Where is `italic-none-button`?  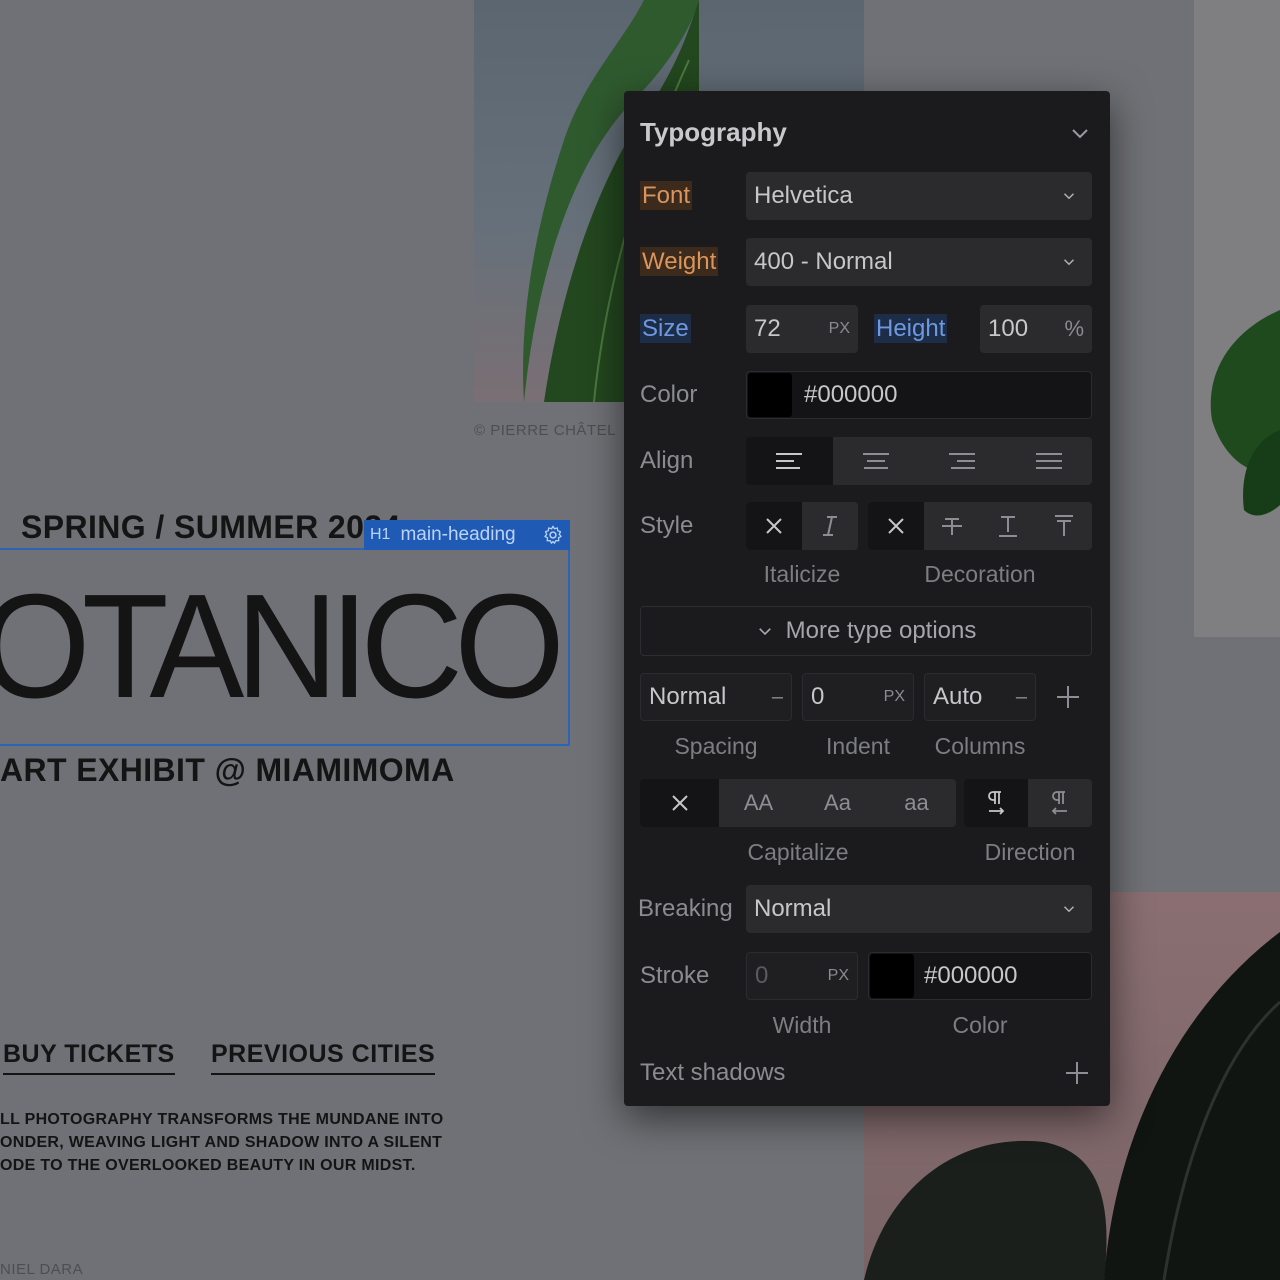
italic-none-button is located at coordinates (774, 526).